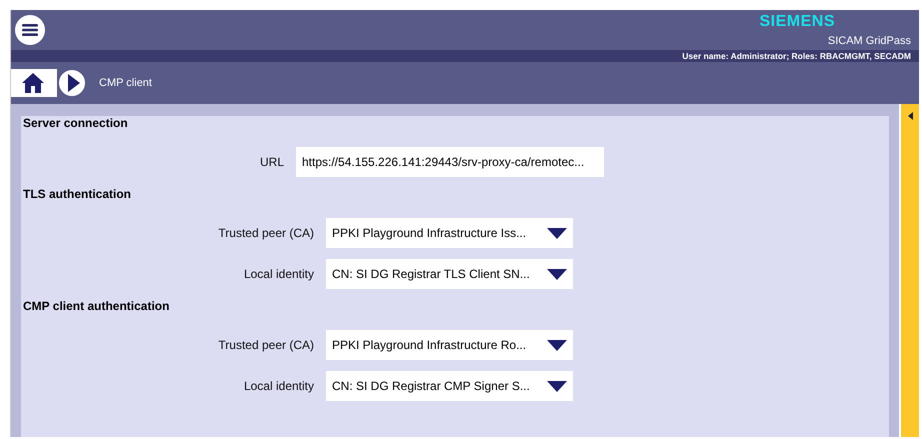 The width and height of the screenshot is (922, 439). Describe the element at coordinates (77, 195) in the screenshot. I see `section-heading: TLS authentication` at that location.